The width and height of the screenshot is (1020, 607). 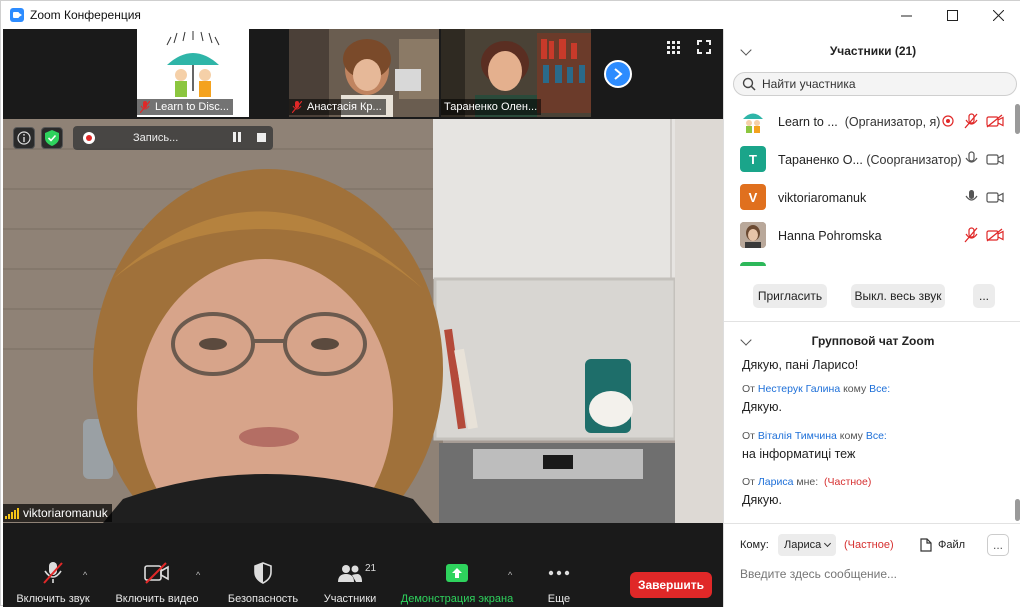 I want to click on encryption-shield-icon, so click(x=52, y=138).